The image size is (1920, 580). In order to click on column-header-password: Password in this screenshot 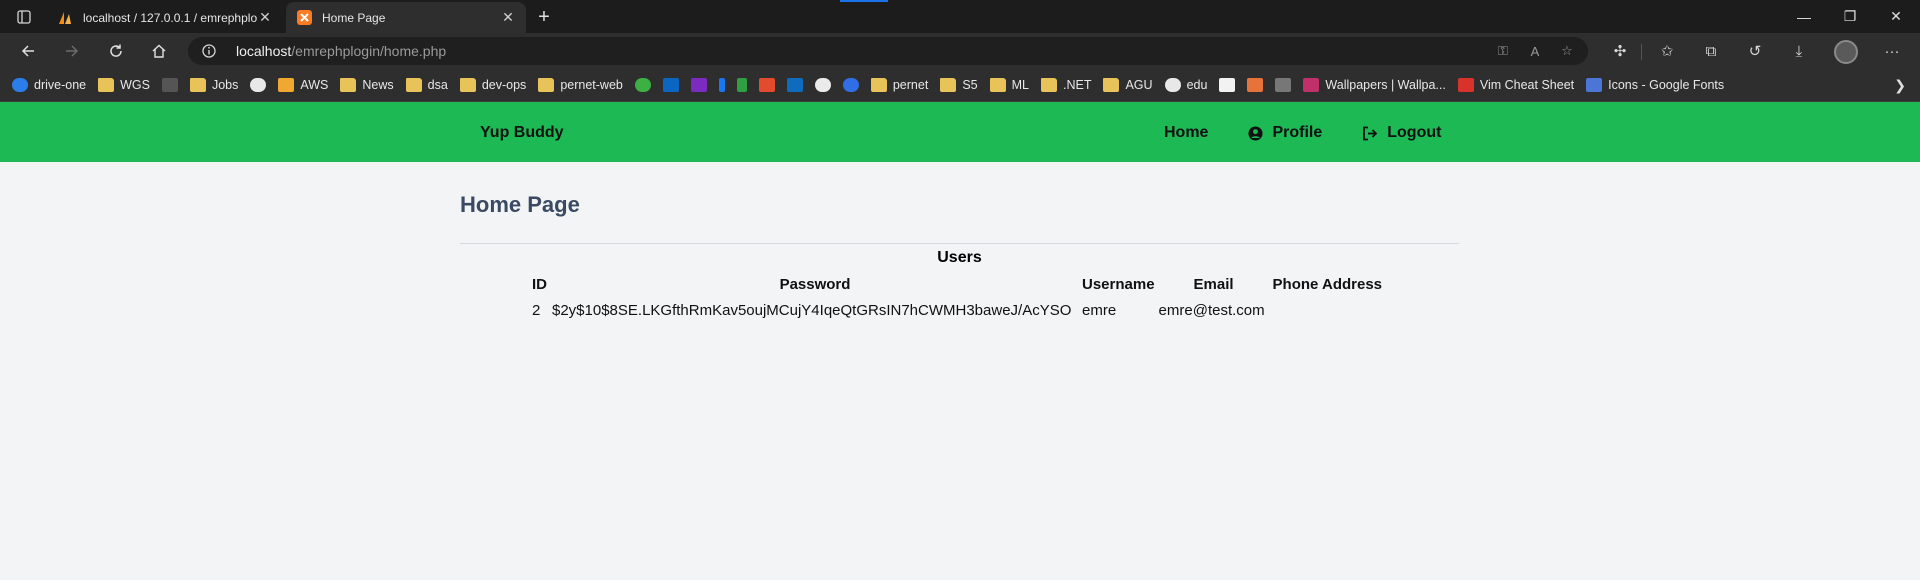, I will do `click(815, 284)`.